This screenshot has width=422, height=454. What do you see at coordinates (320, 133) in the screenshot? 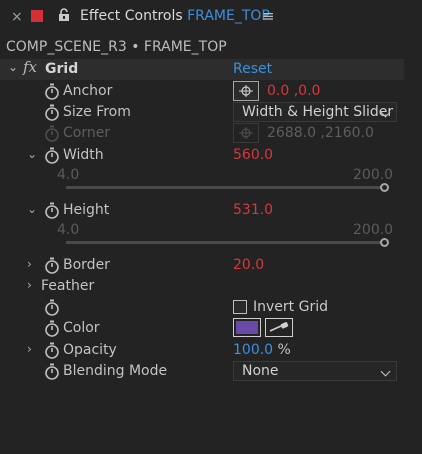
I see `corner-value: 2688.0 ,2160.0` at bounding box center [320, 133].